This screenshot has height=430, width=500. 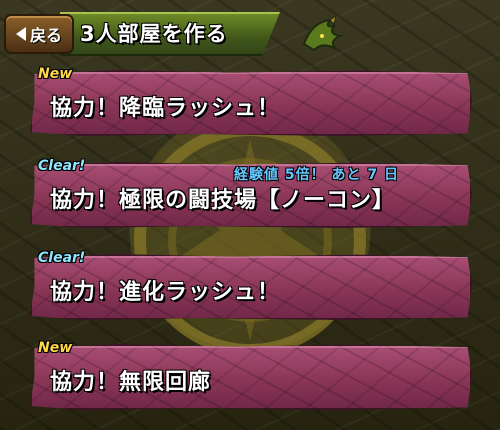 I want to click on dragon-icon, so click(x=323, y=33).